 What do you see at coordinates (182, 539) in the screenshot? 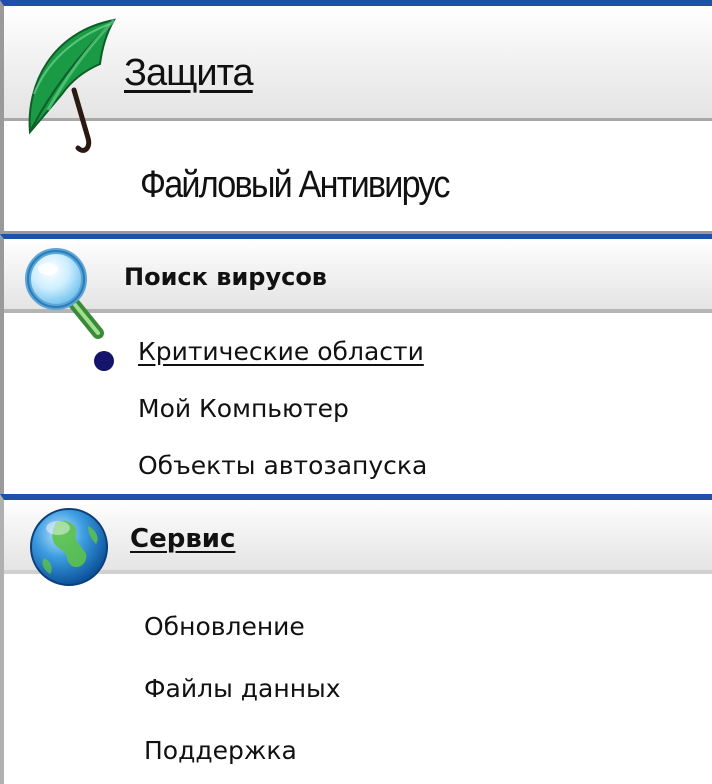
I see `service-heading: Сервис` at bounding box center [182, 539].